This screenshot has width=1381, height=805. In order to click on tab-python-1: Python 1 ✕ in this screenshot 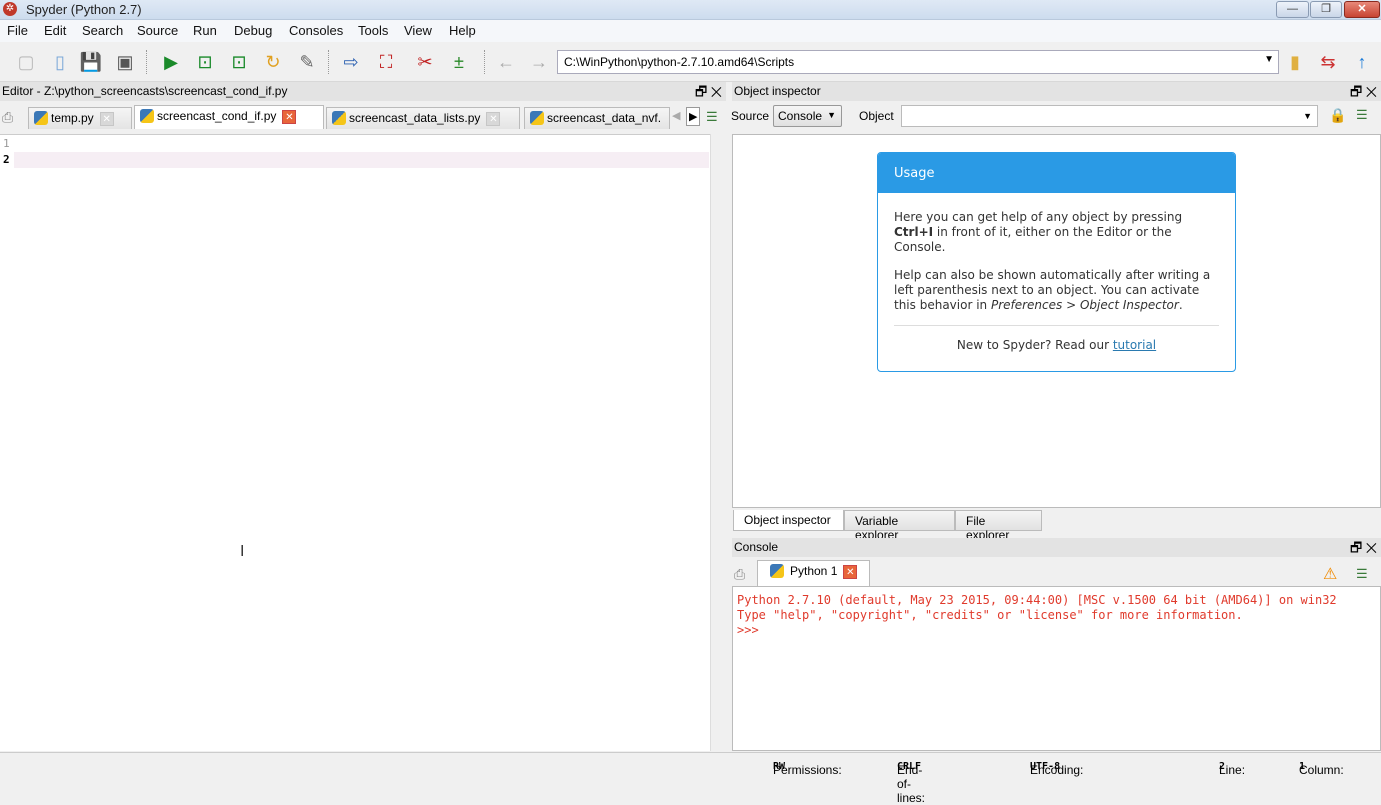, I will do `click(813, 573)`.